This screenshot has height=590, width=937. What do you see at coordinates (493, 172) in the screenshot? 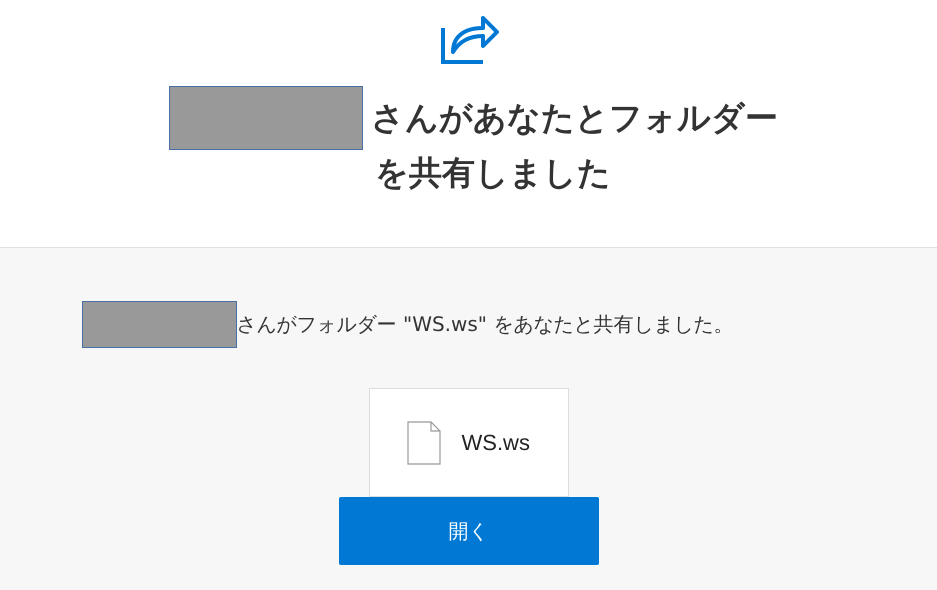
I see `title-text: を共有しました` at bounding box center [493, 172].